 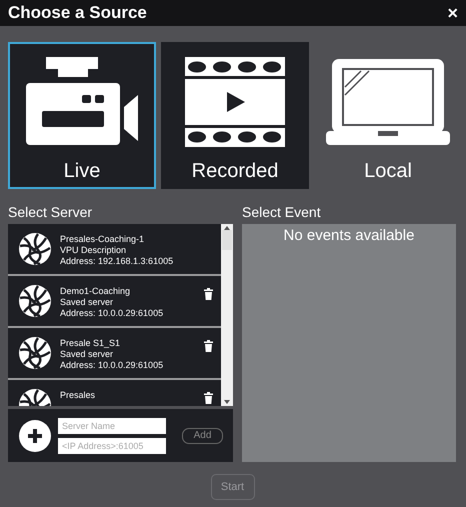 I want to click on server-row: Demo1-Coaching Saved server Address: 10.0.0.29:61005, so click(x=114, y=301).